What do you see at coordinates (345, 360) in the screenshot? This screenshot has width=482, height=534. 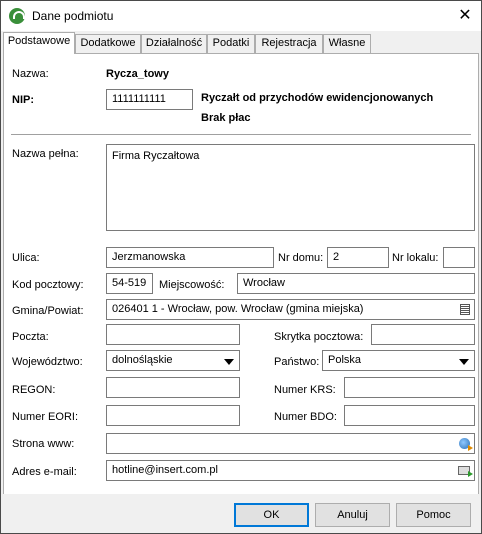 I see `panstwo-value: Polska` at bounding box center [345, 360].